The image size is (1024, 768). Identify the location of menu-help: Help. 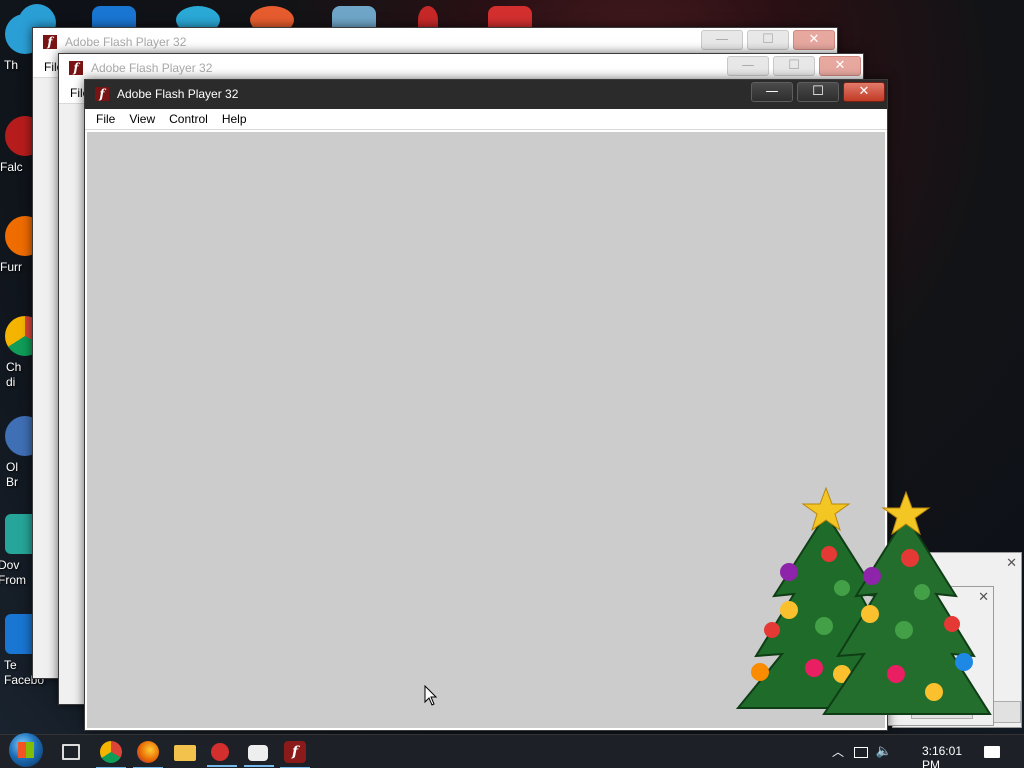
(234, 119).